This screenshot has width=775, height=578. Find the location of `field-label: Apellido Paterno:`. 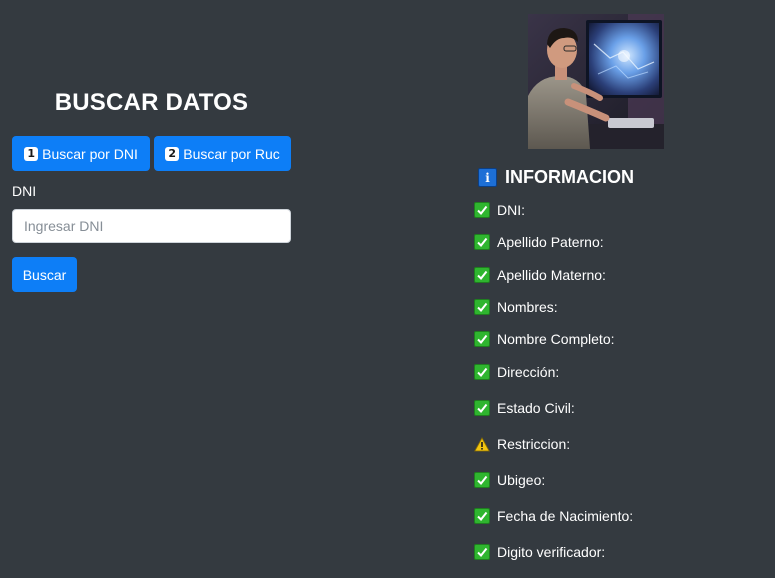

field-label: Apellido Paterno: is located at coordinates (550, 242).